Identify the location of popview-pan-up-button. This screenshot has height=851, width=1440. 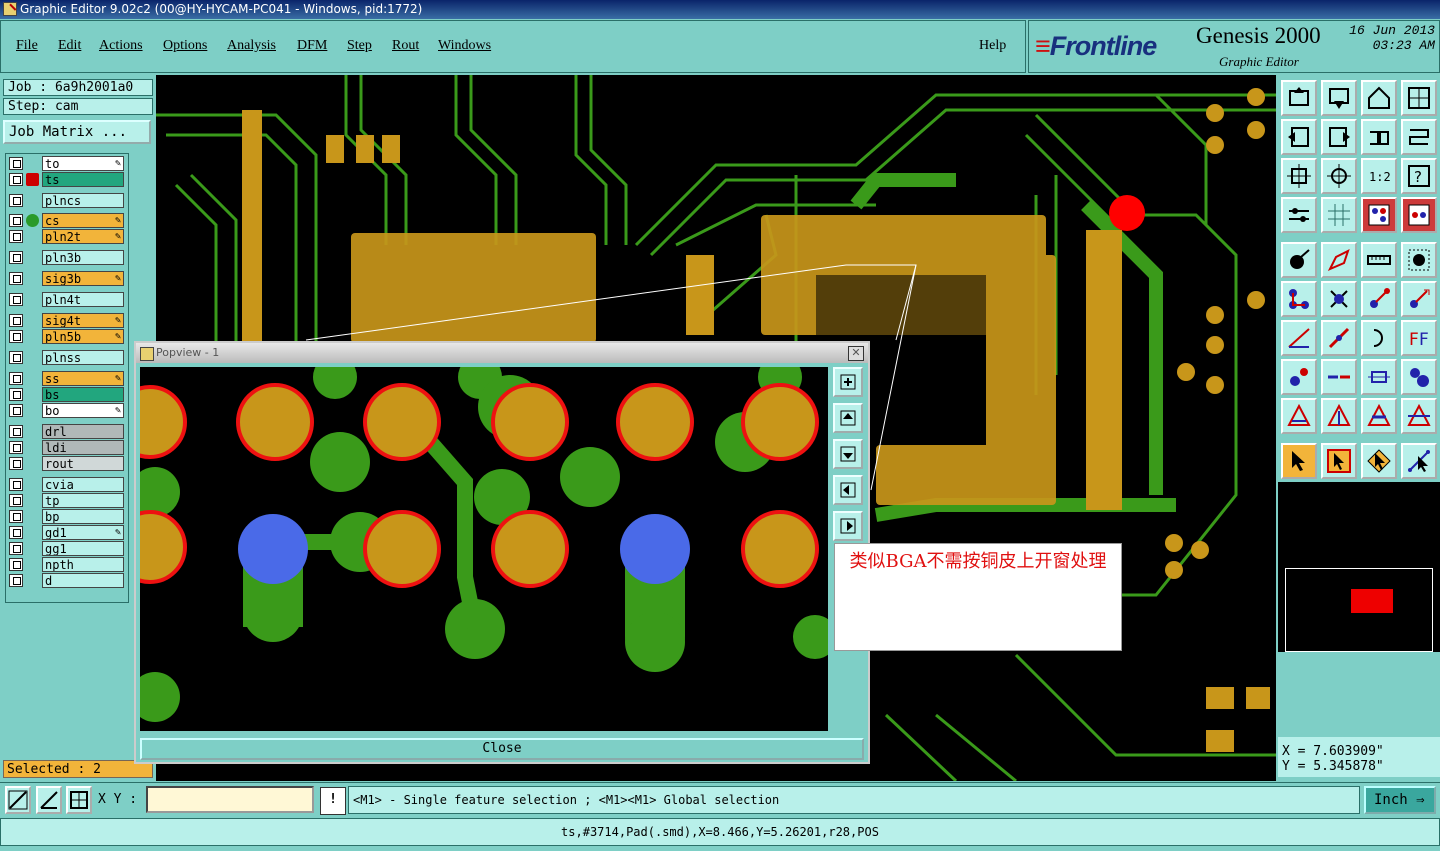
(848, 418).